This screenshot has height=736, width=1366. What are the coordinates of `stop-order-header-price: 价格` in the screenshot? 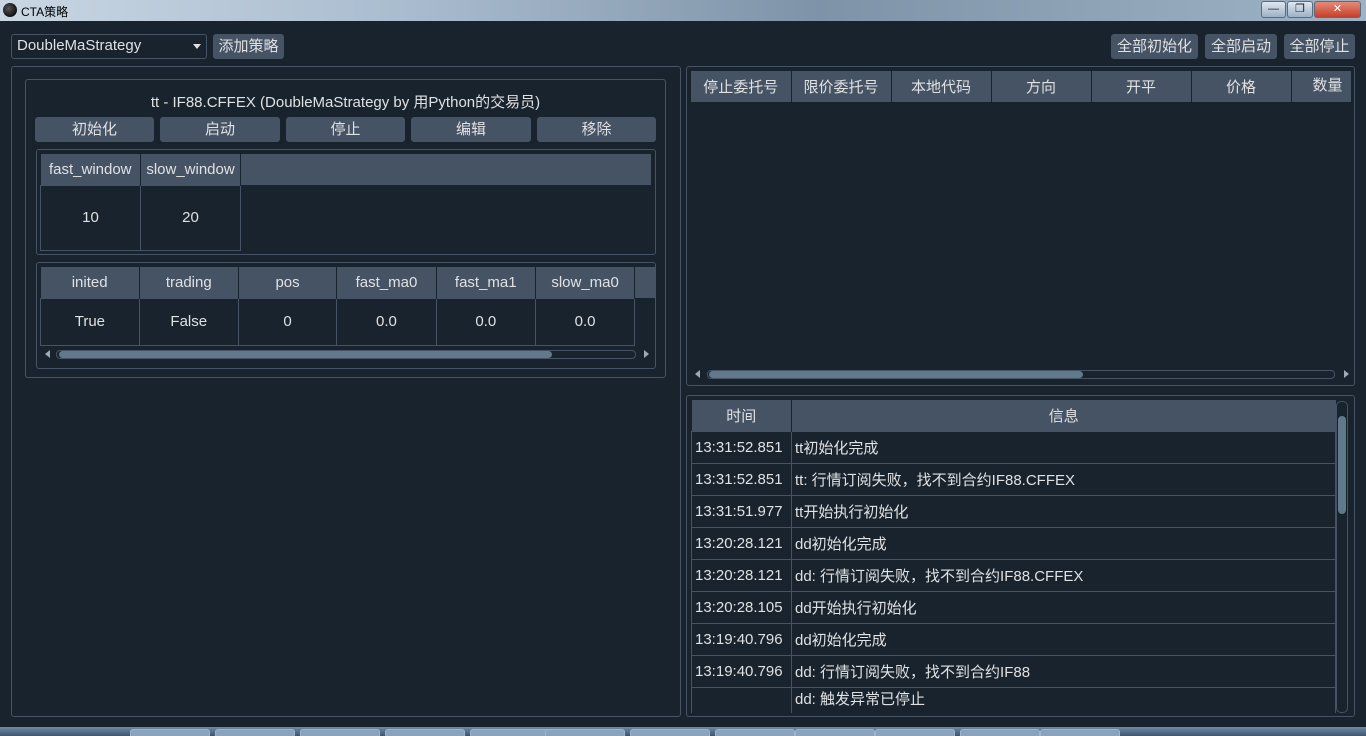 It's located at (1241, 86).